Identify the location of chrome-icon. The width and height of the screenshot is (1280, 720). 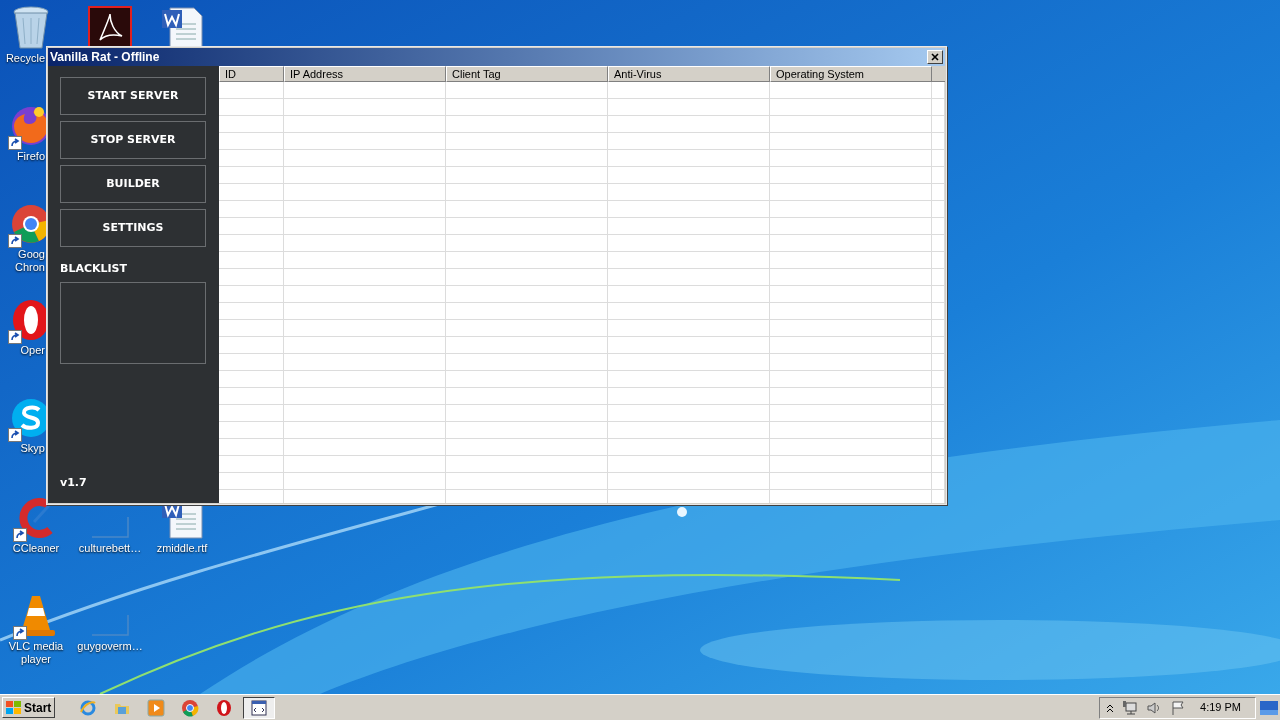
(190, 707).